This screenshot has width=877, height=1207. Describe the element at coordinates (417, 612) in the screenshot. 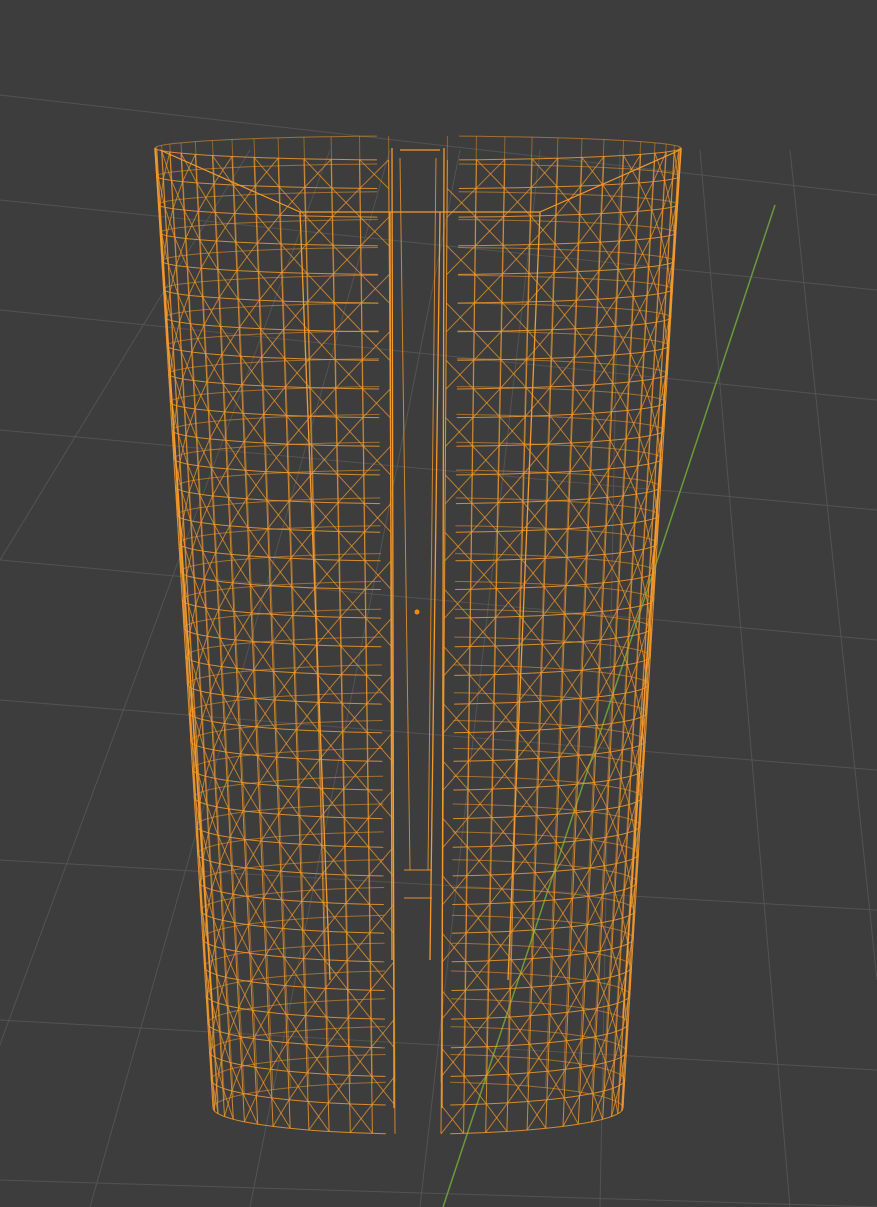

I see `origin-dot-icon` at that location.